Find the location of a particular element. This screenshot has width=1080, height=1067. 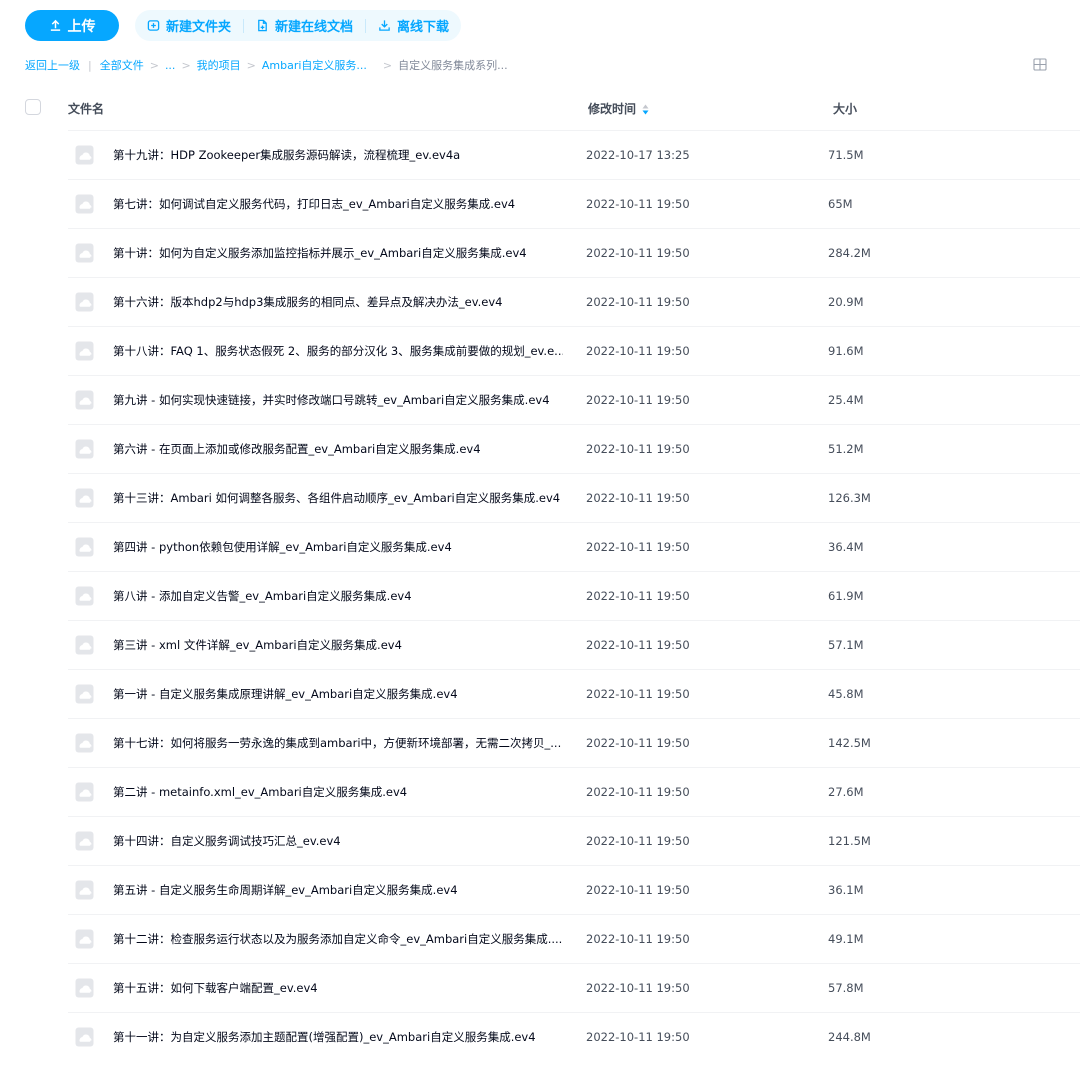

file-name: 第十六讲：版本hdp2与hdp3集成服务的相同点、差异点及解决办法_ev.ev4 is located at coordinates (338, 302).